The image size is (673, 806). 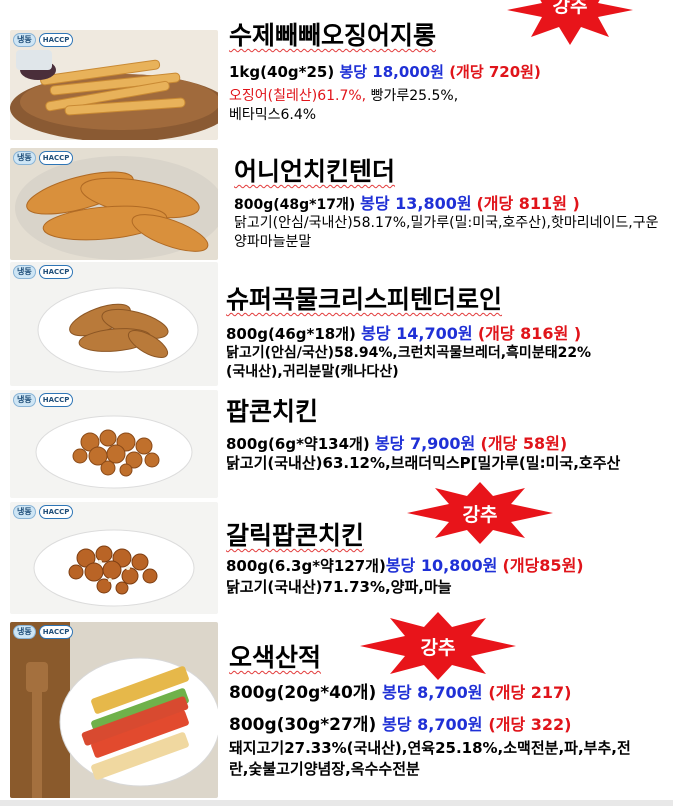 I want to click on unit-price: (개당 217), so click(x=530, y=692).